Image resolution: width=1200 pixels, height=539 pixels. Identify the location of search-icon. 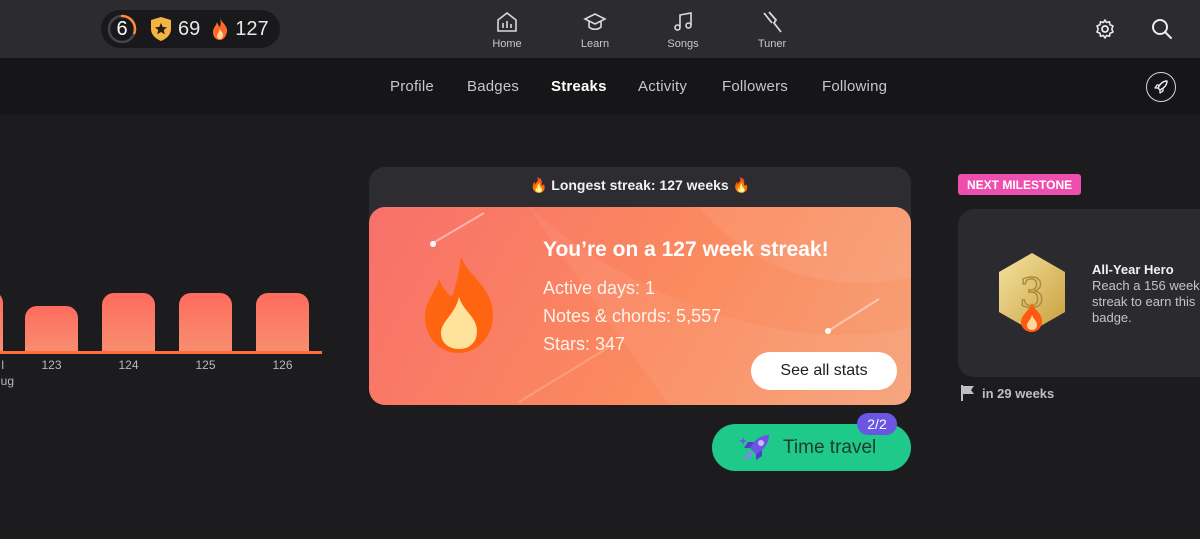
(1162, 29).